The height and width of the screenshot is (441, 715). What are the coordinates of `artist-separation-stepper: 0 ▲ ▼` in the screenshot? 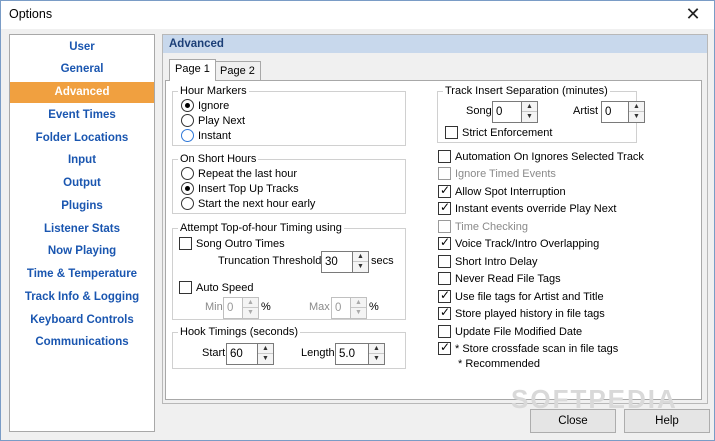 It's located at (623, 112).